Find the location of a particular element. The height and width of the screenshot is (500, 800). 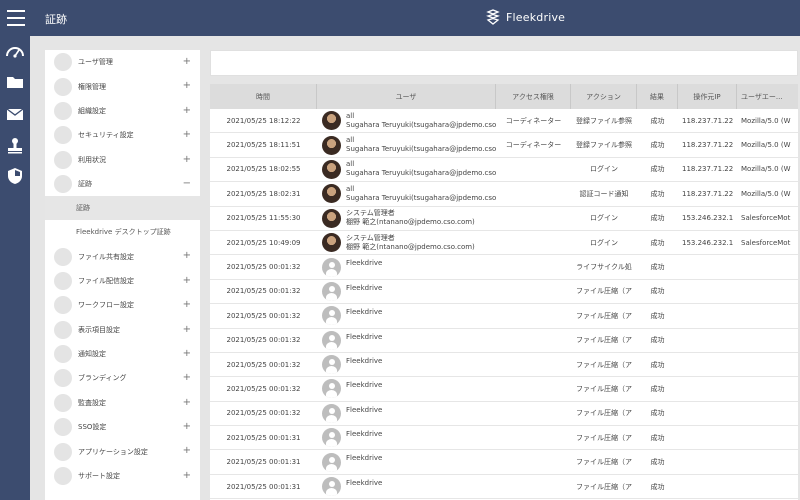

mail-icon is located at coordinates (15, 114).